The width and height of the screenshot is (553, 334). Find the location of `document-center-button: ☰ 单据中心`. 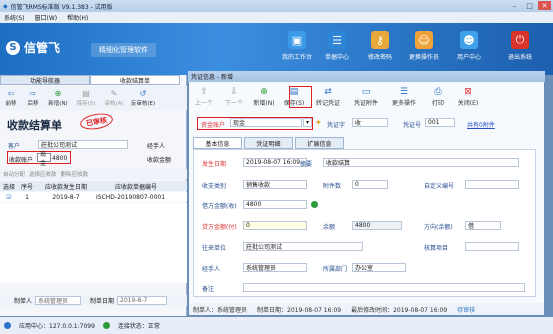

document-center-button: ☰ 单据中心 is located at coordinates (337, 46).